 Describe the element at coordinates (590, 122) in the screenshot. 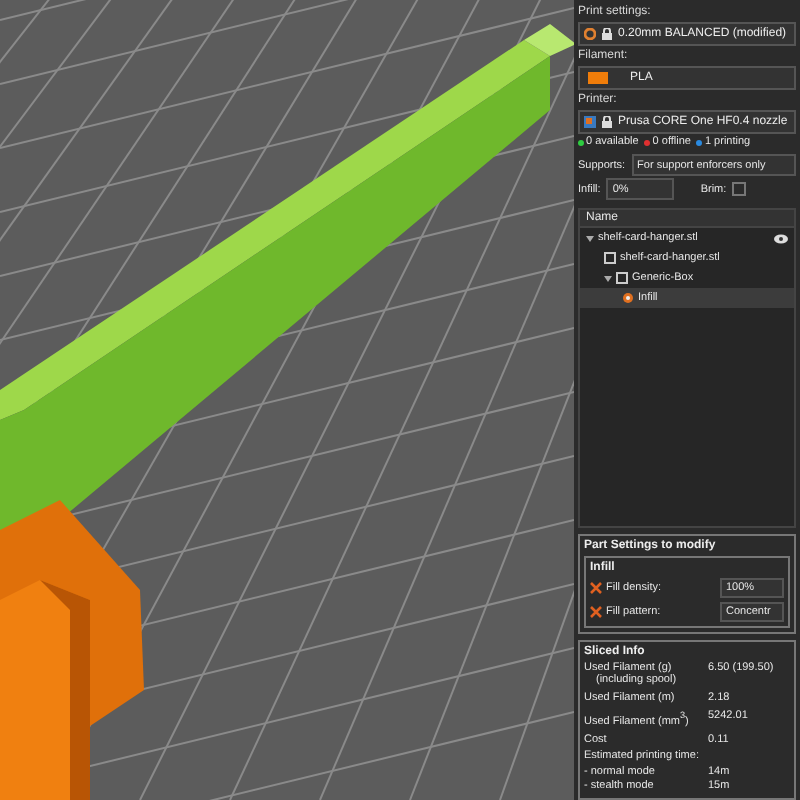

I see `printer-icon` at that location.